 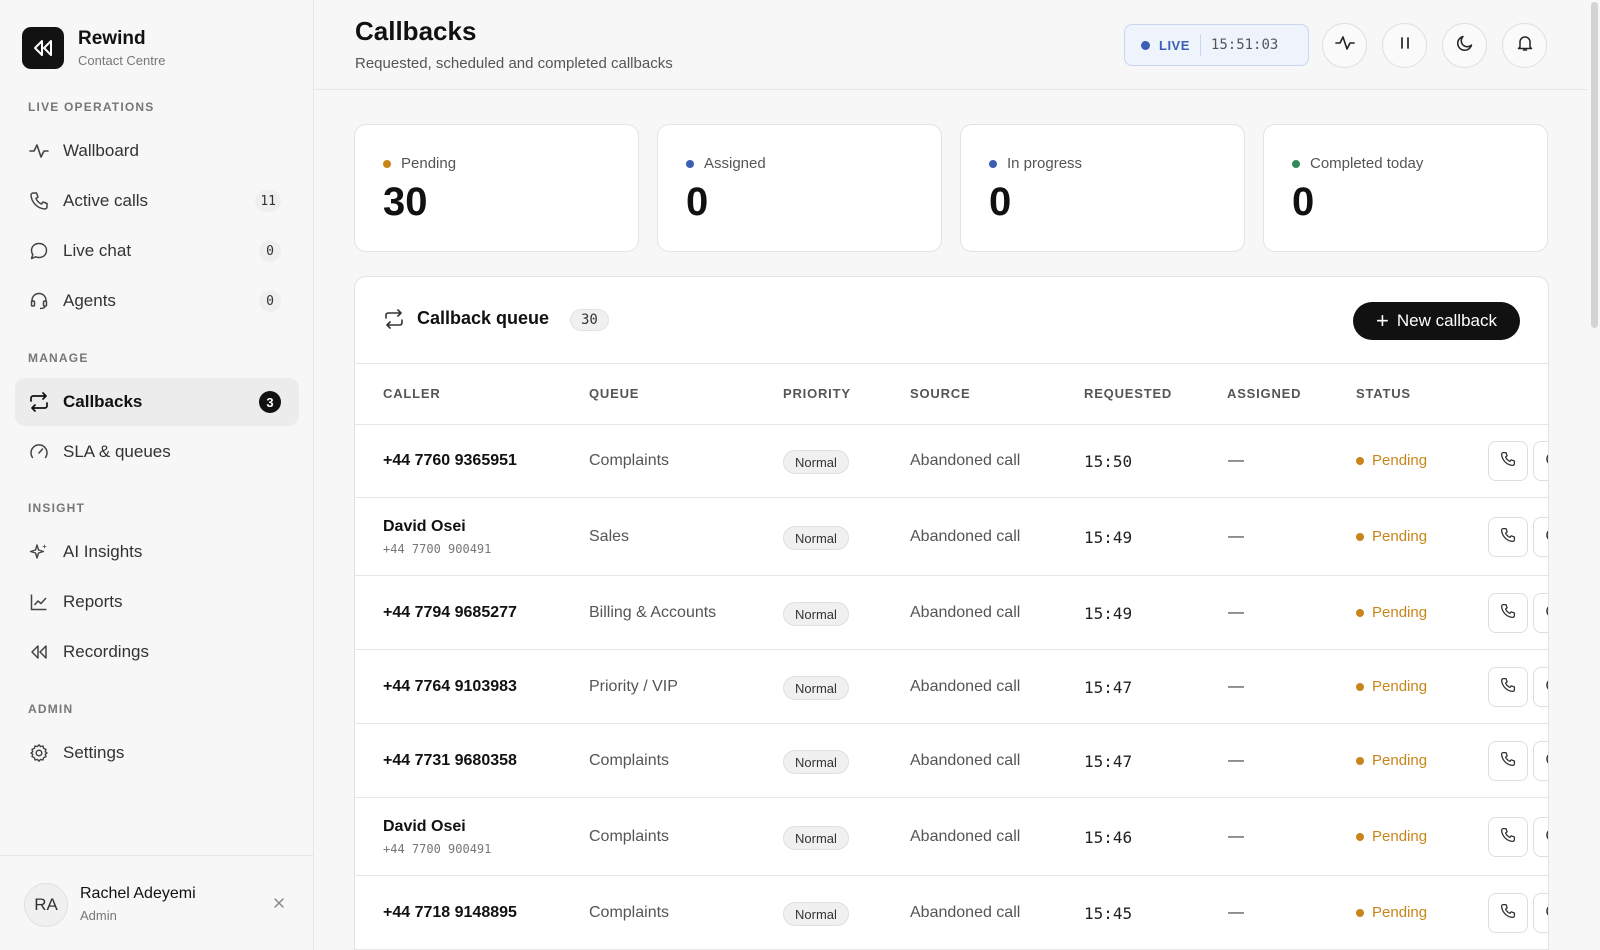 I want to click on column-header-source: SOURCE, so click(x=940, y=393).